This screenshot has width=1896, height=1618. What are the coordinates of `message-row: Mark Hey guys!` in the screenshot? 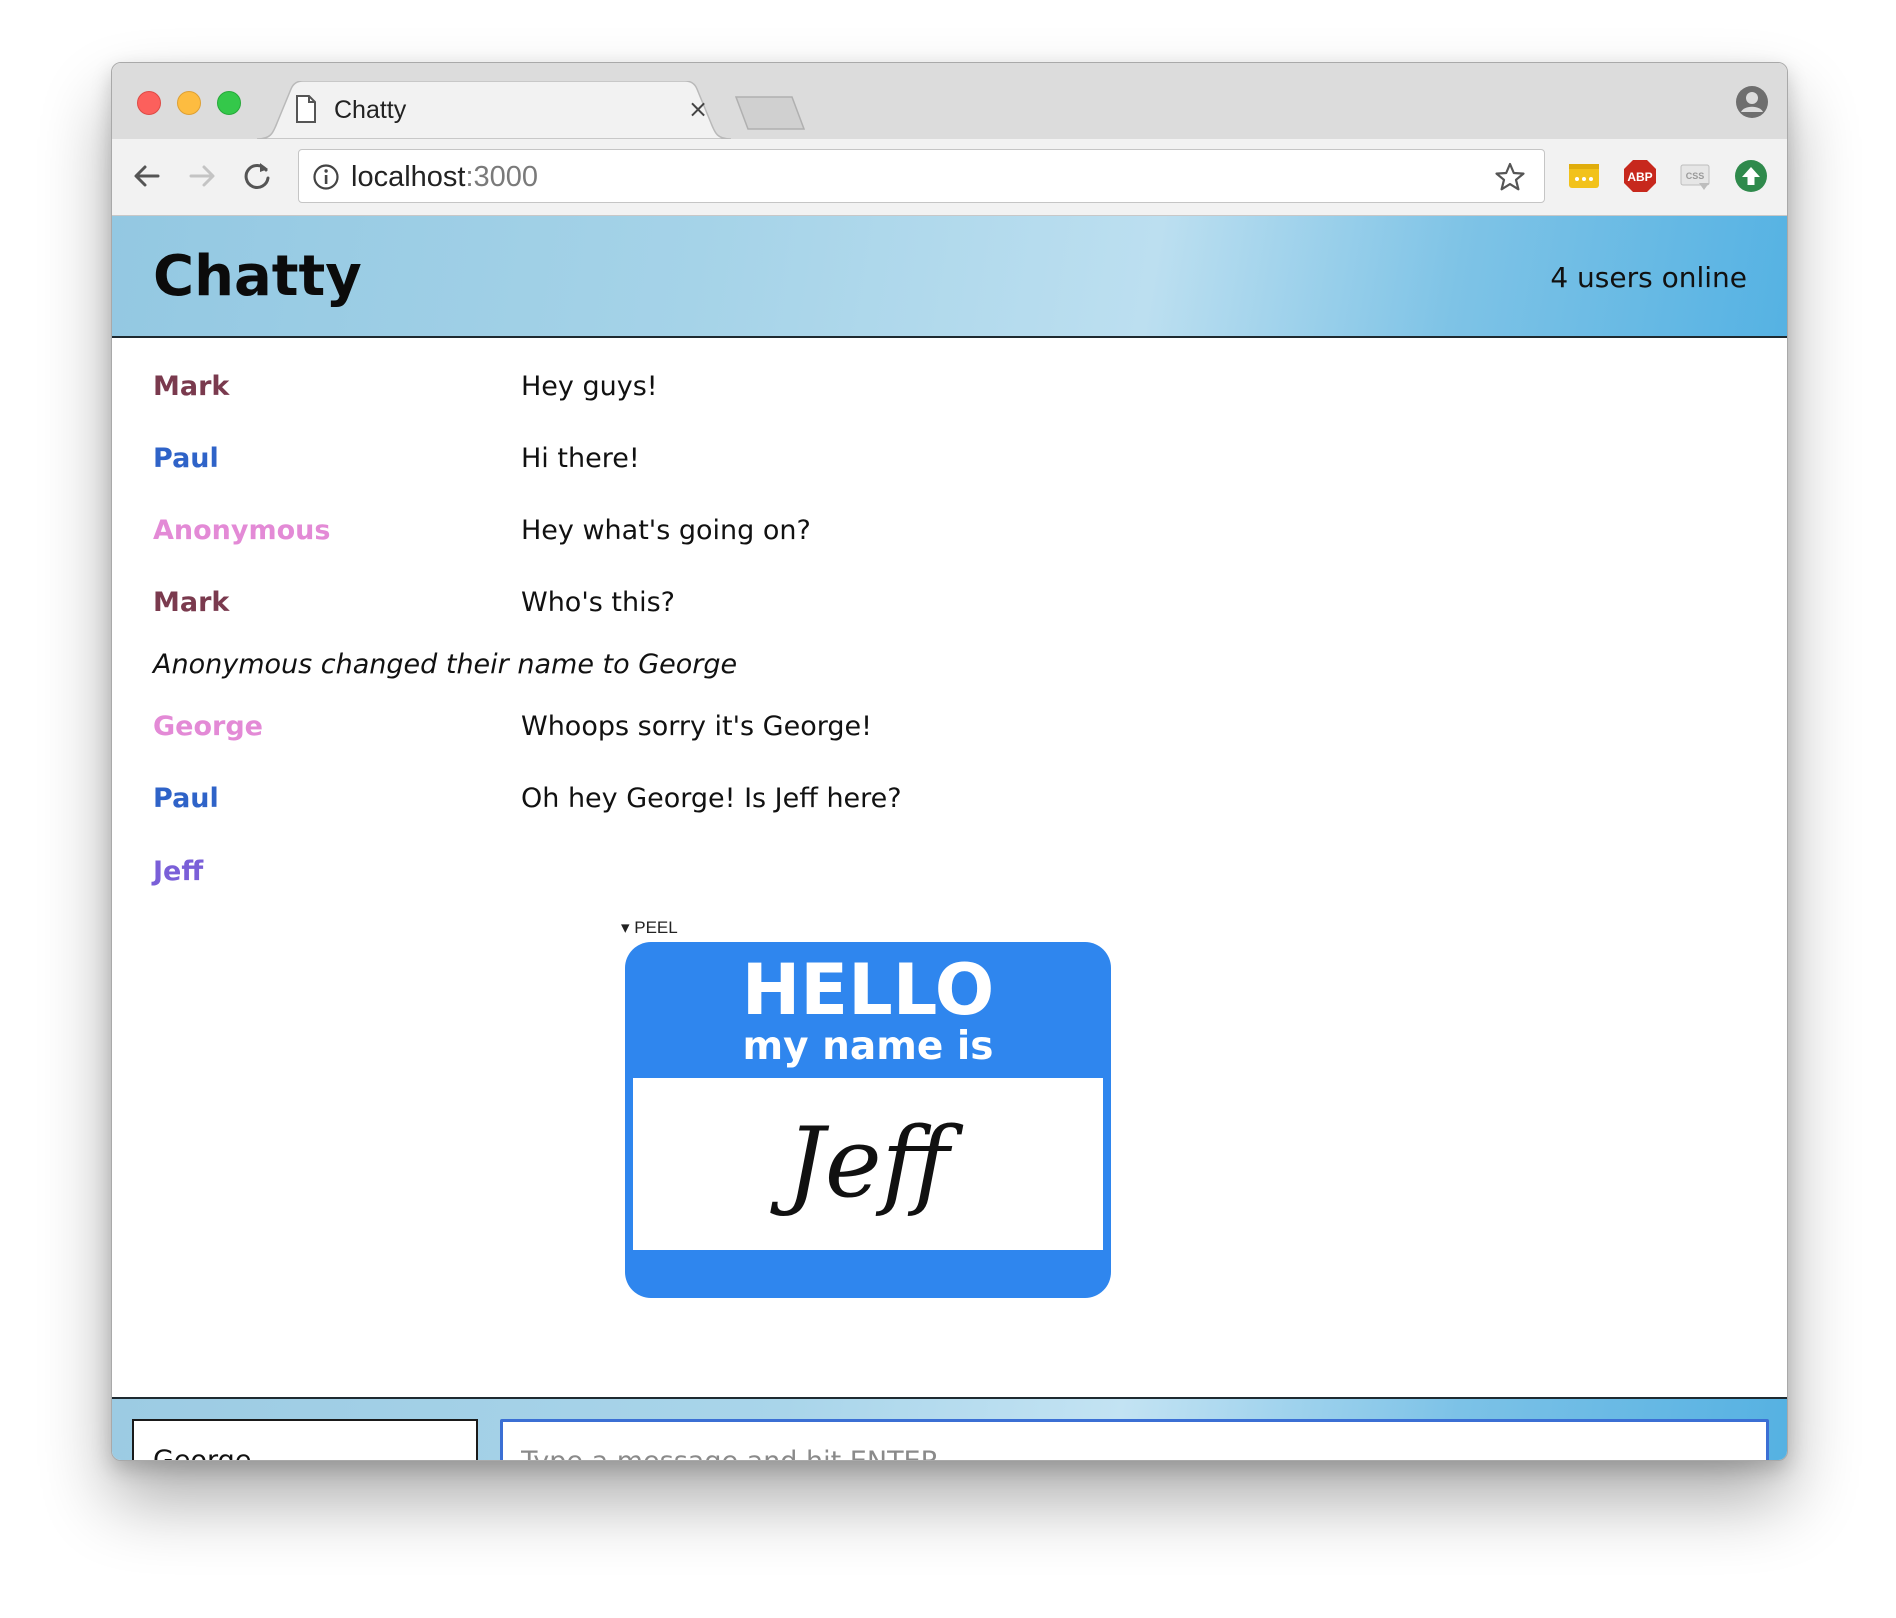 It's located at (953, 389).